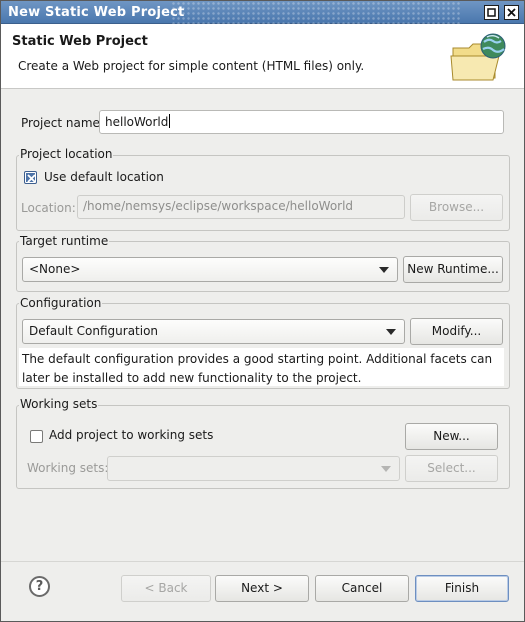  I want to click on help-button: ?, so click(39, 586).